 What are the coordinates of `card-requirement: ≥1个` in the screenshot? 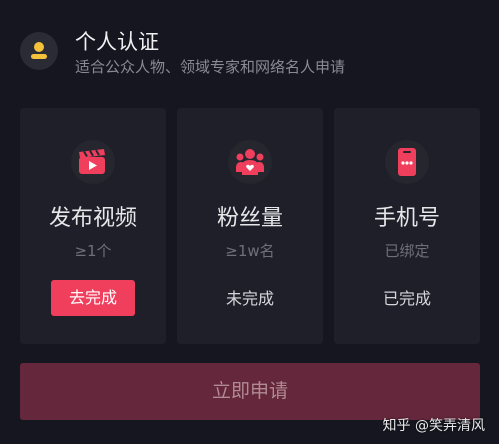 It's located at (93, 251).